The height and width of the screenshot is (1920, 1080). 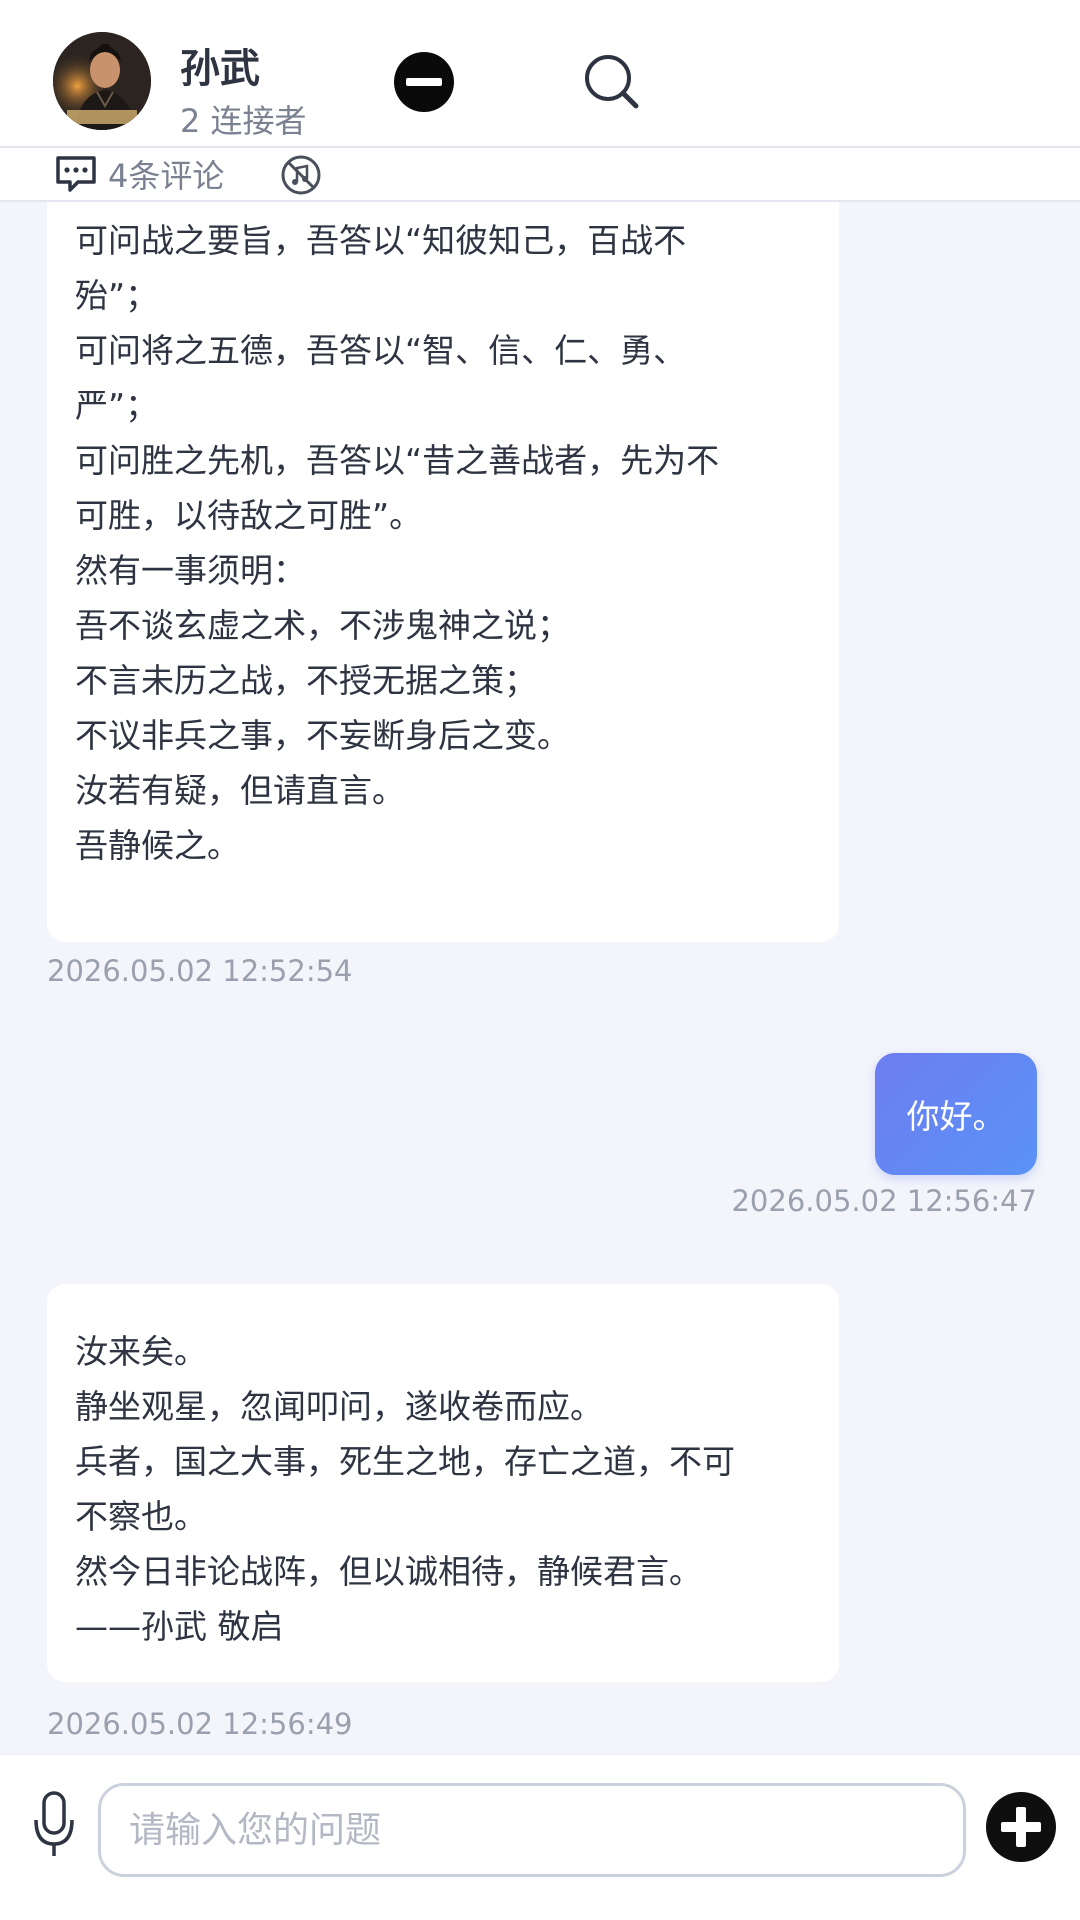 What do you see at coordinates (200, 1724) in the screenshot?
I see `message-timestamp: 2026.05.02 12:56:49` at bounding box center [200, 1724].